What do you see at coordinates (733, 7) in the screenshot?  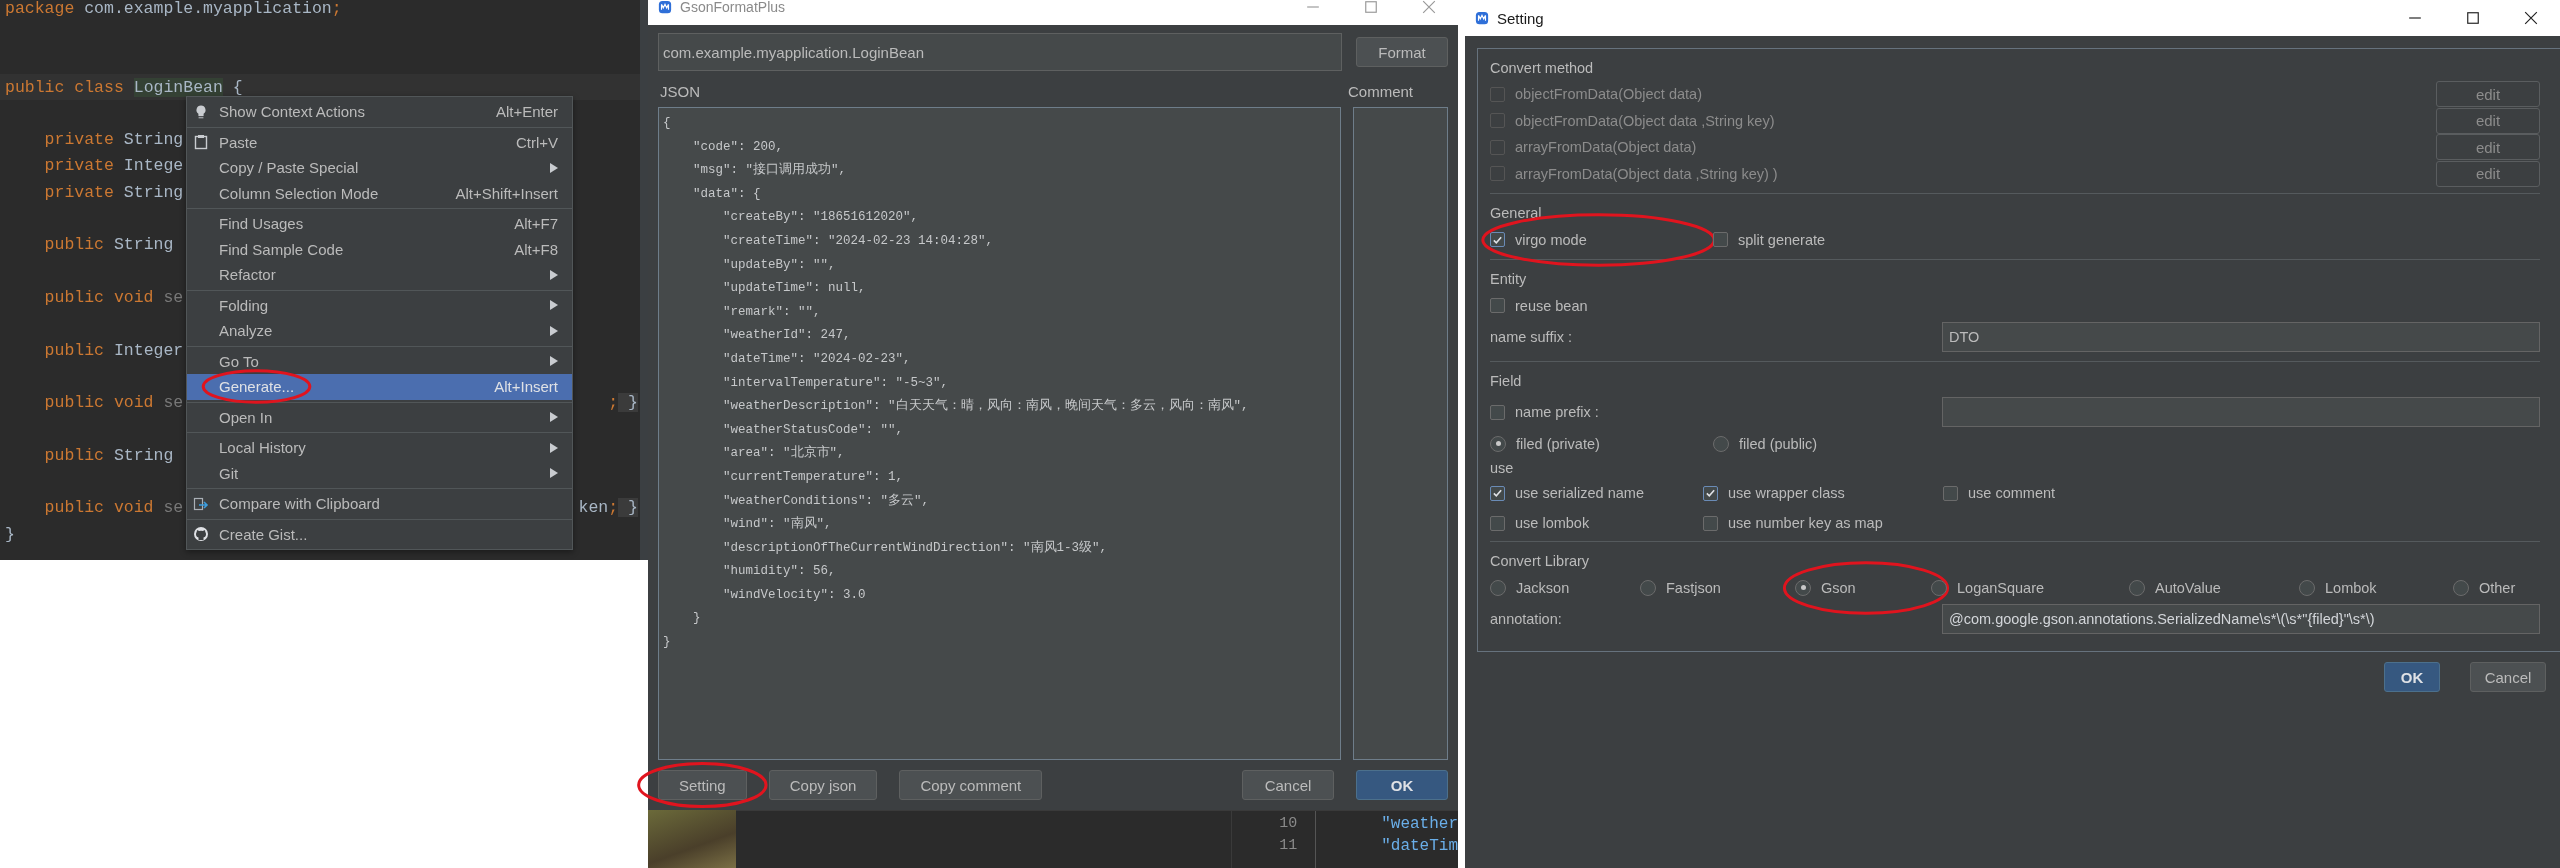 I see `window-title: GsonFormatPlus` at bounding box center [733, 7].